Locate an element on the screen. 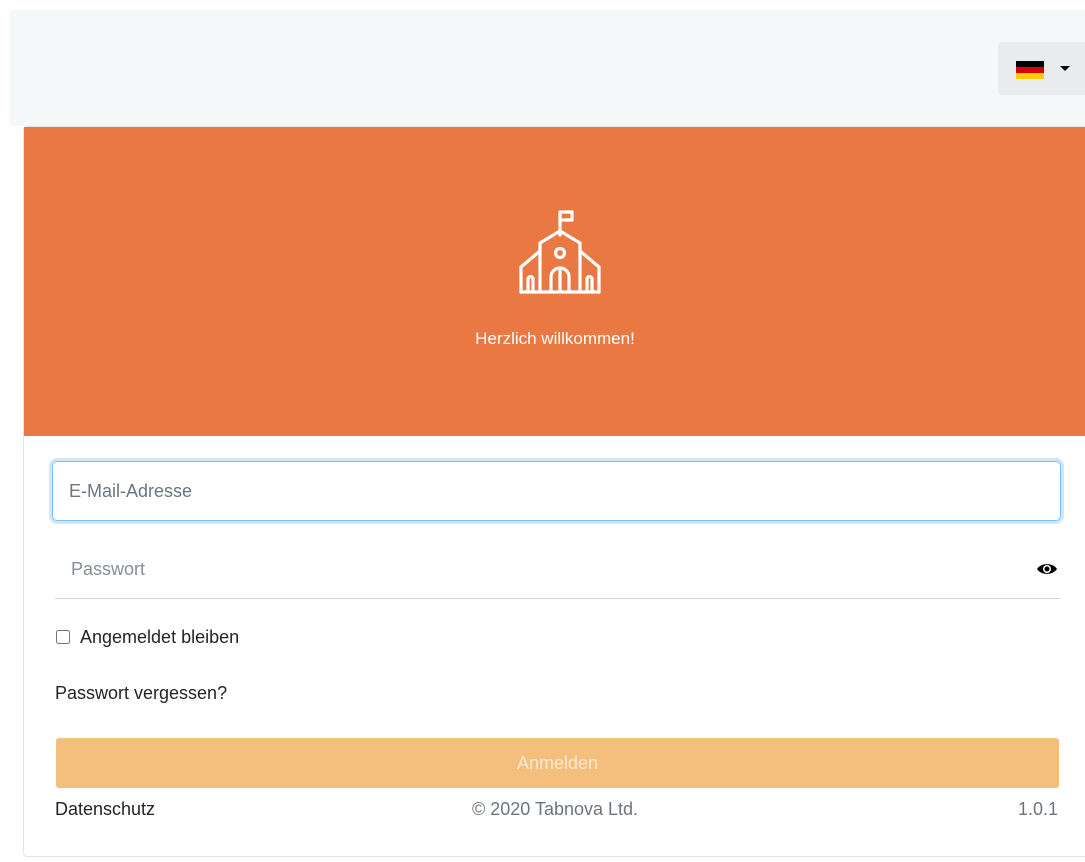 The image size is (1085, 862). password-input is located at coordinates (535, 569).